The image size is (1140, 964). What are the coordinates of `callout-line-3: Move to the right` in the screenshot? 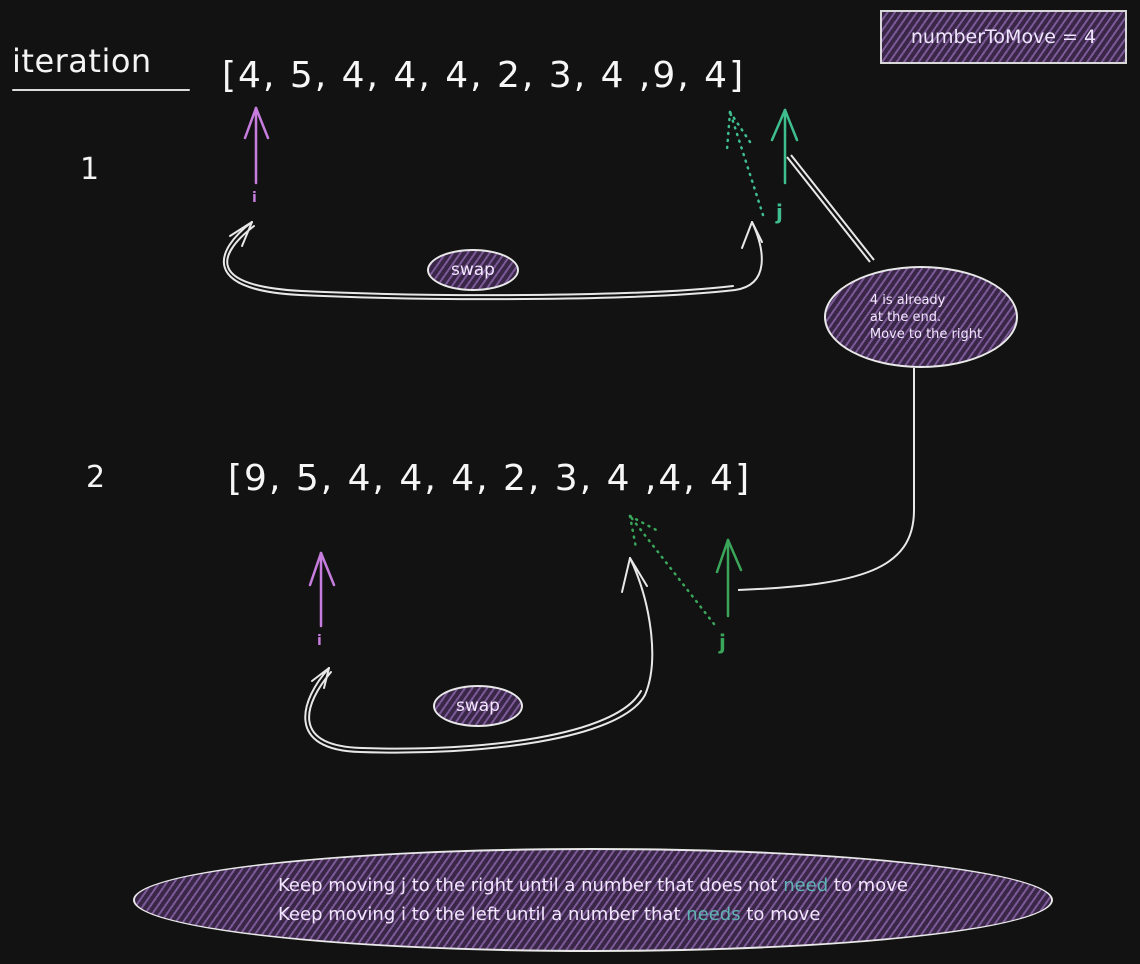 It's located at (926, 334).